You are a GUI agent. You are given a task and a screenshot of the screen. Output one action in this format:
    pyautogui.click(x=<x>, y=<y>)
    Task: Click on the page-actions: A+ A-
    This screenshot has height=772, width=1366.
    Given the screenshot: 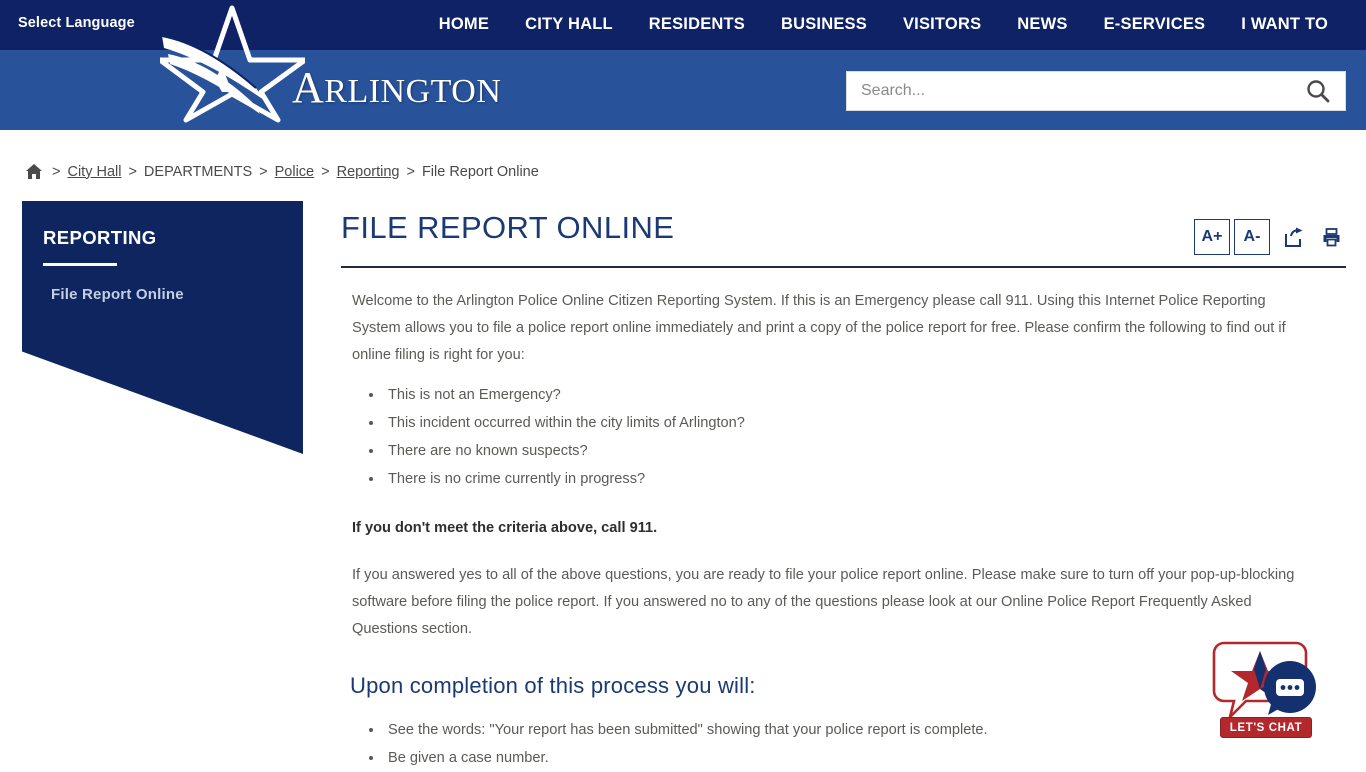 What is the action you would take?
    pyautogui.click(x=1270, y=237)
    